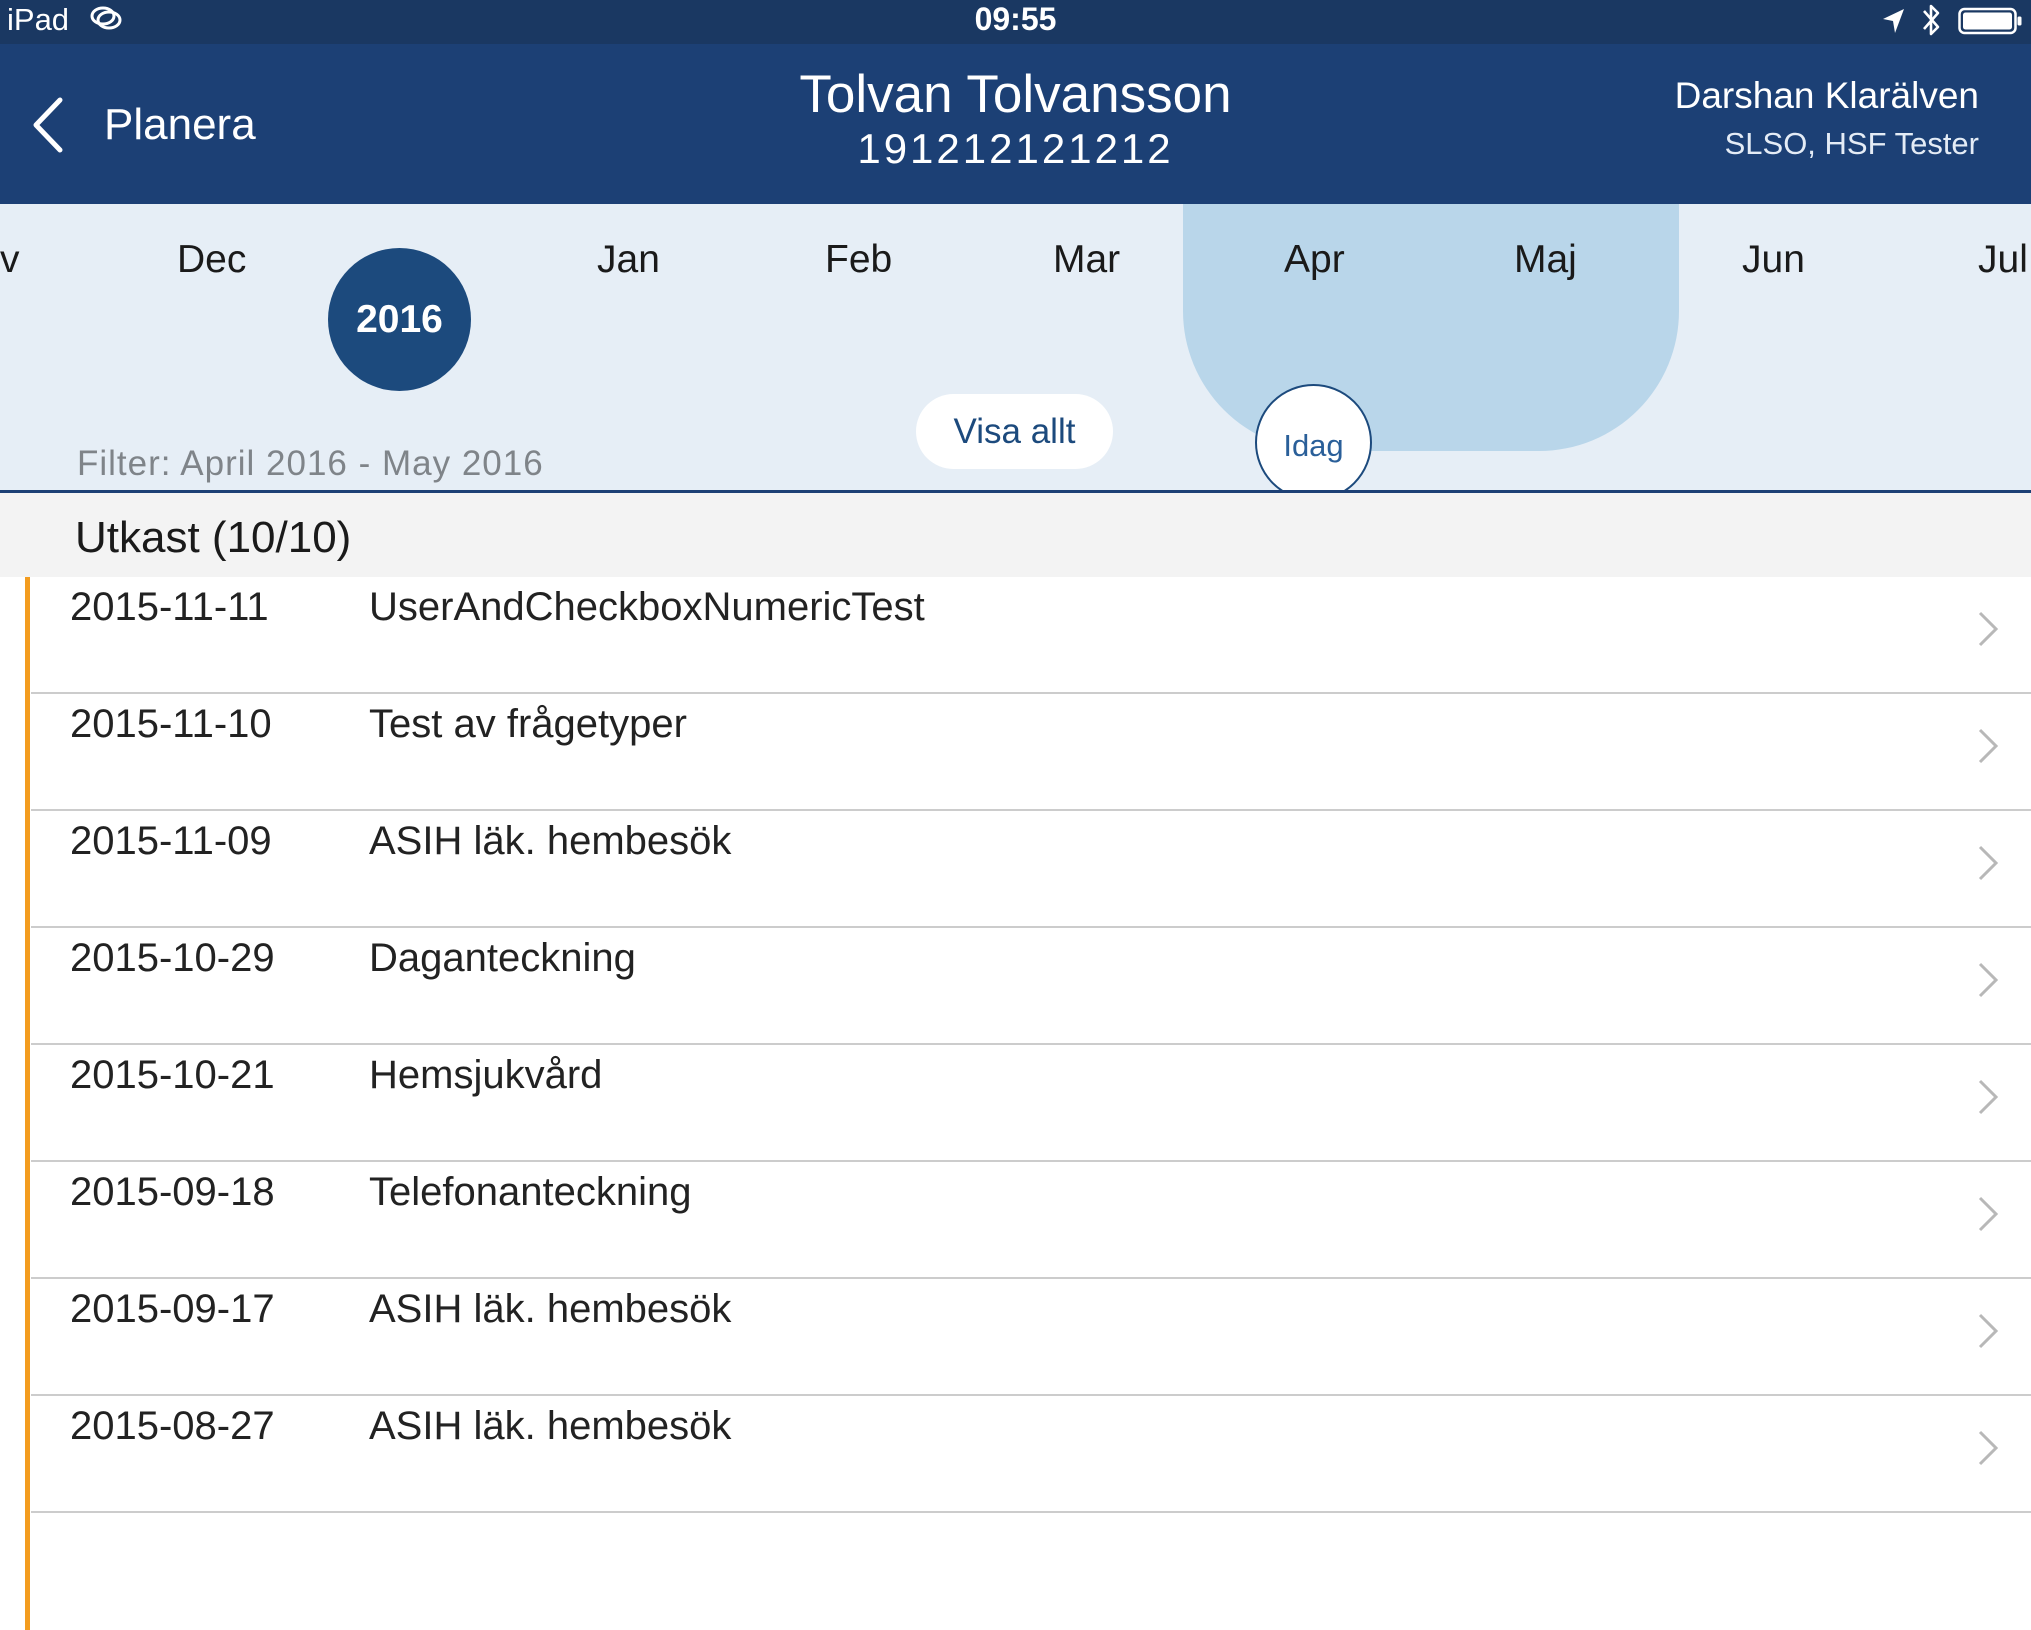 This screenshot has height=1630, width=2031. Describe the element at coordinates (1015, 19) in the screenshot. I see `clock: 09:55` at that location.